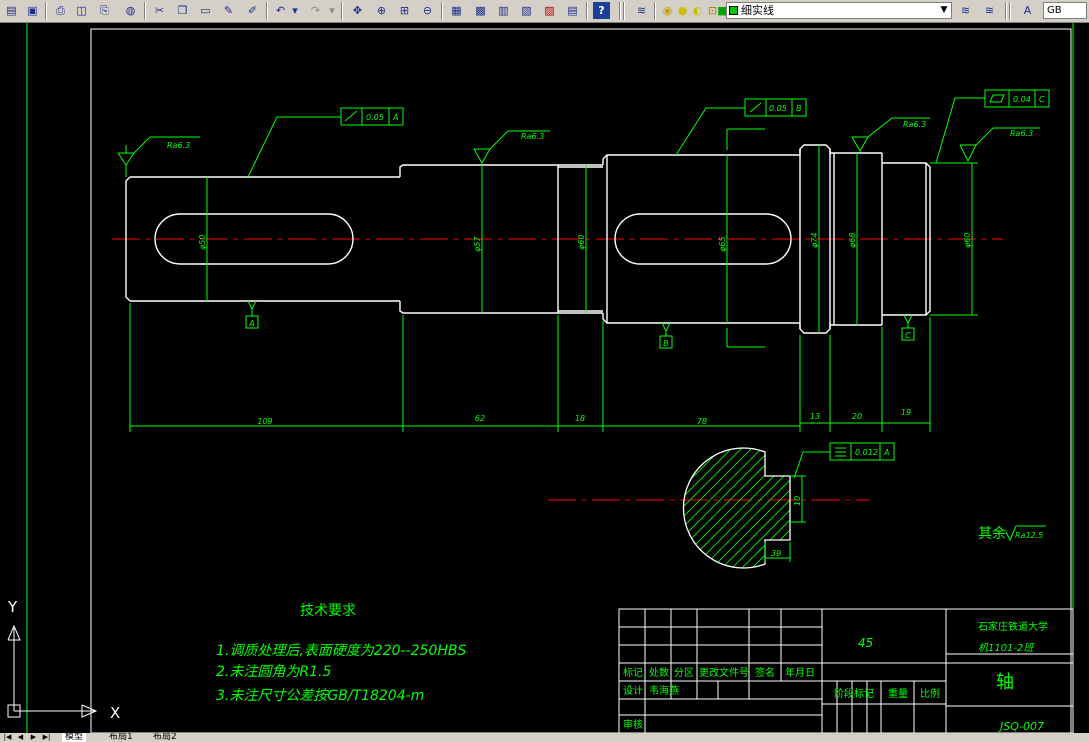  I want to click on print-icon: ⎙, so click(60, 10).